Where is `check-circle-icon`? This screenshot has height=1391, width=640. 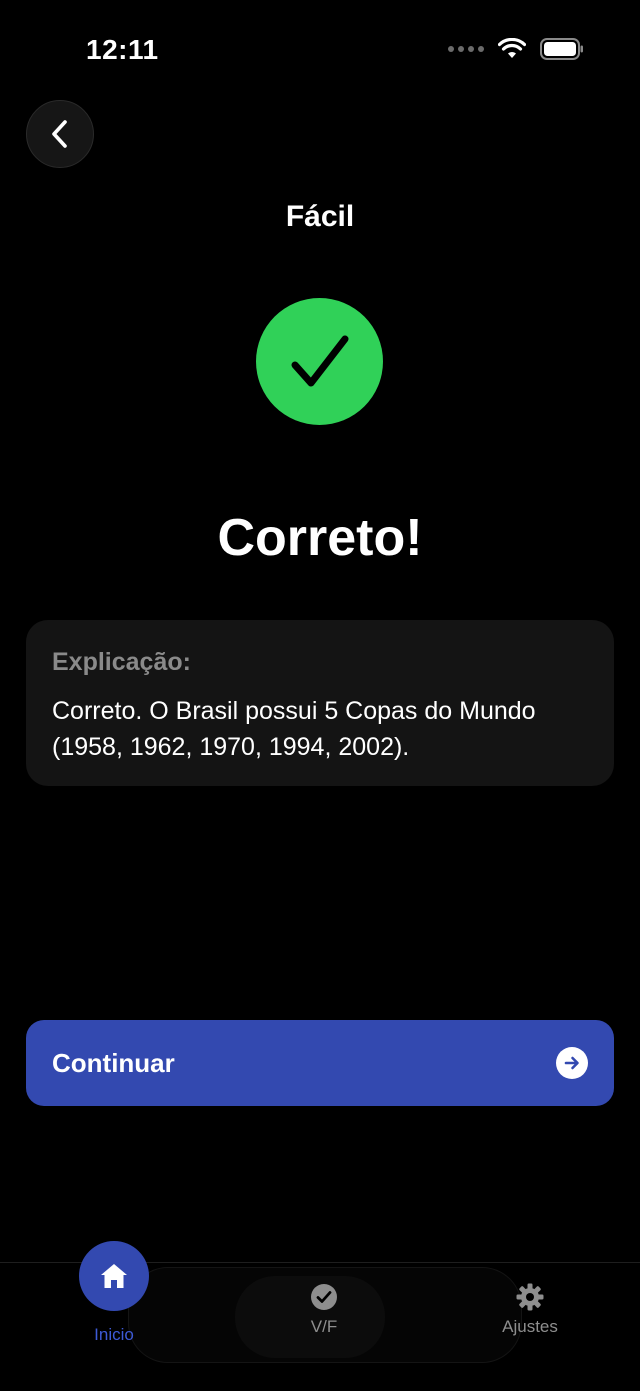 check-circle-icon is located at coordinates (324, 1297).